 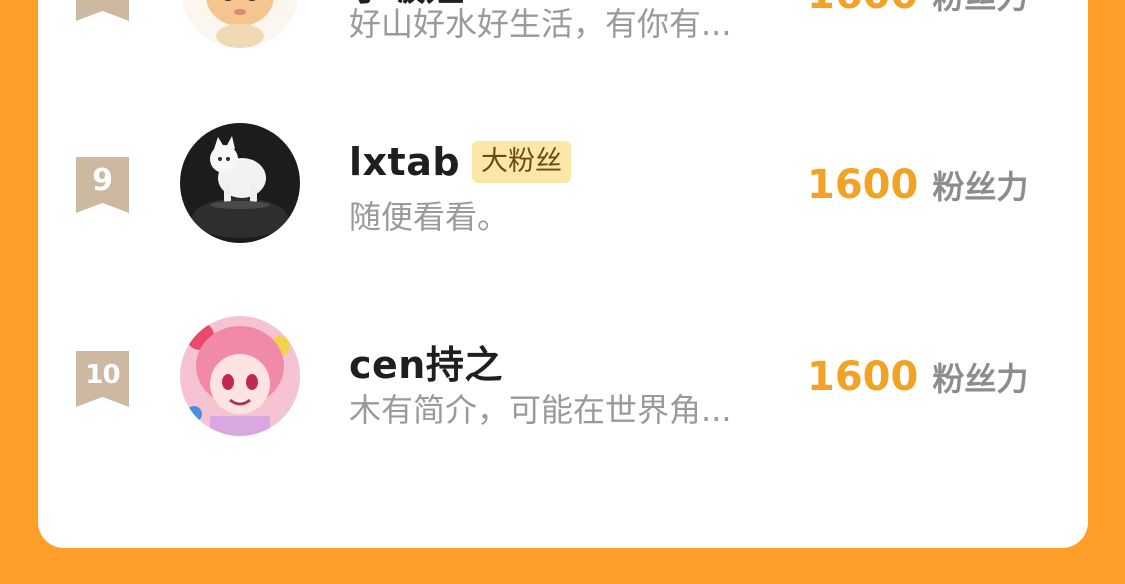 What do you see at coordinates (102, 379) in the screenshot?
I see `rank-badge: 10` at bounding box center [102, 379].